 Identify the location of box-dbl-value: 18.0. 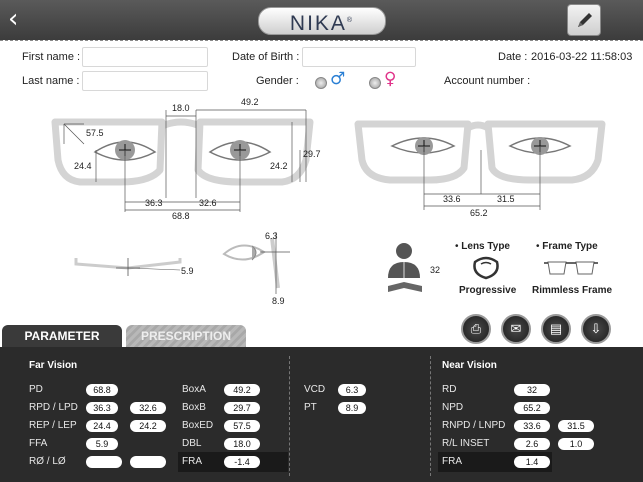
(242, 444).